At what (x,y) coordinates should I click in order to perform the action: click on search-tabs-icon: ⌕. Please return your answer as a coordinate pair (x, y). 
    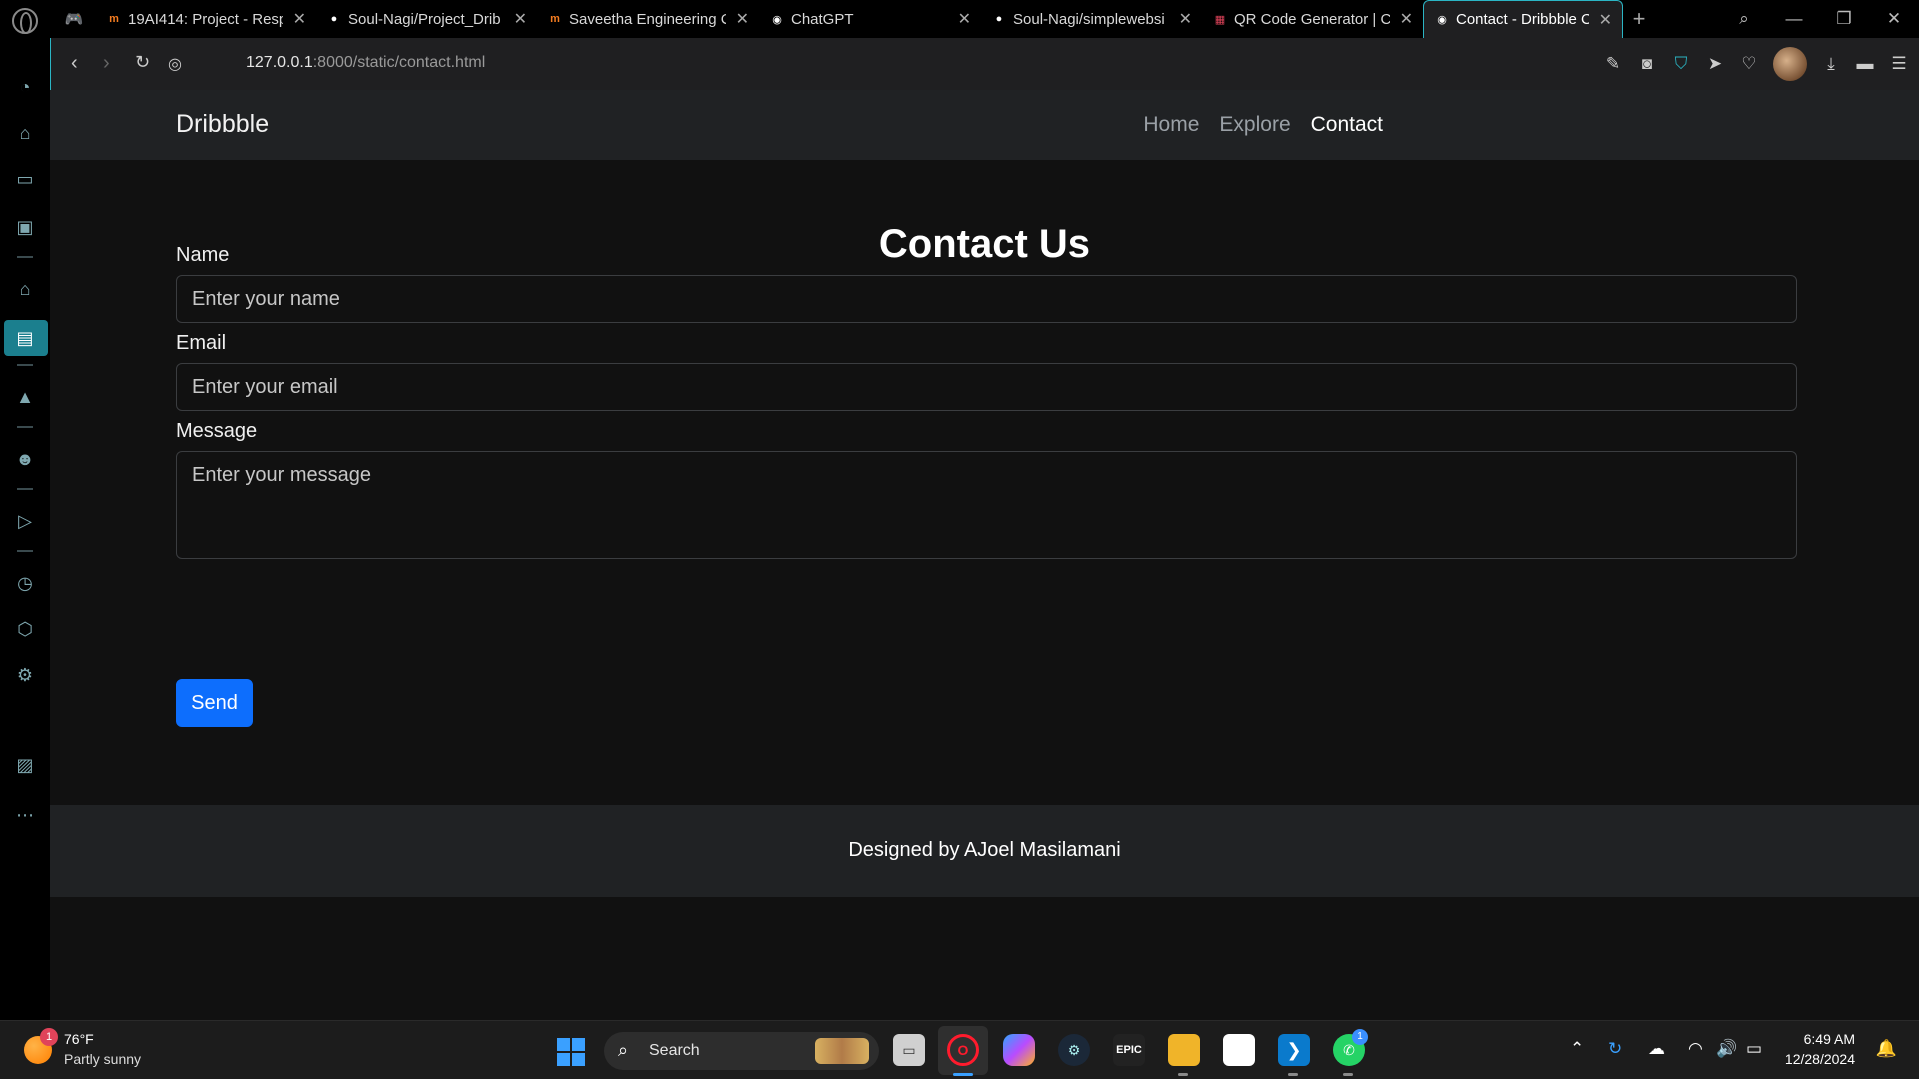
    Looking at the image, I should click on (1744, 19).